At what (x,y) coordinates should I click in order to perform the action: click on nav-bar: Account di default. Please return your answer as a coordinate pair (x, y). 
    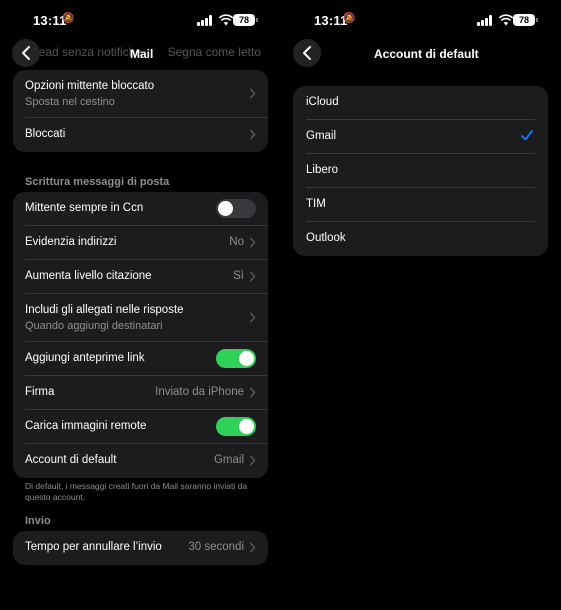
    Looking at the image, I should click on (421, 54).